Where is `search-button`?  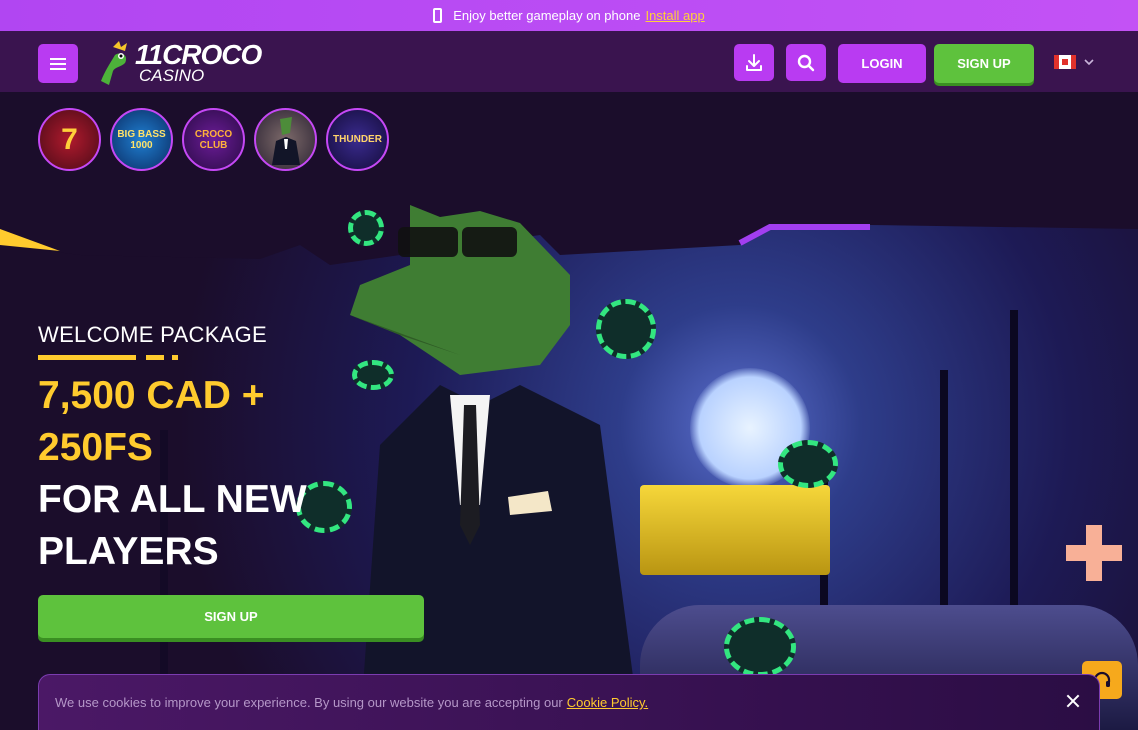 search-button is located at coordinates (806, 62).